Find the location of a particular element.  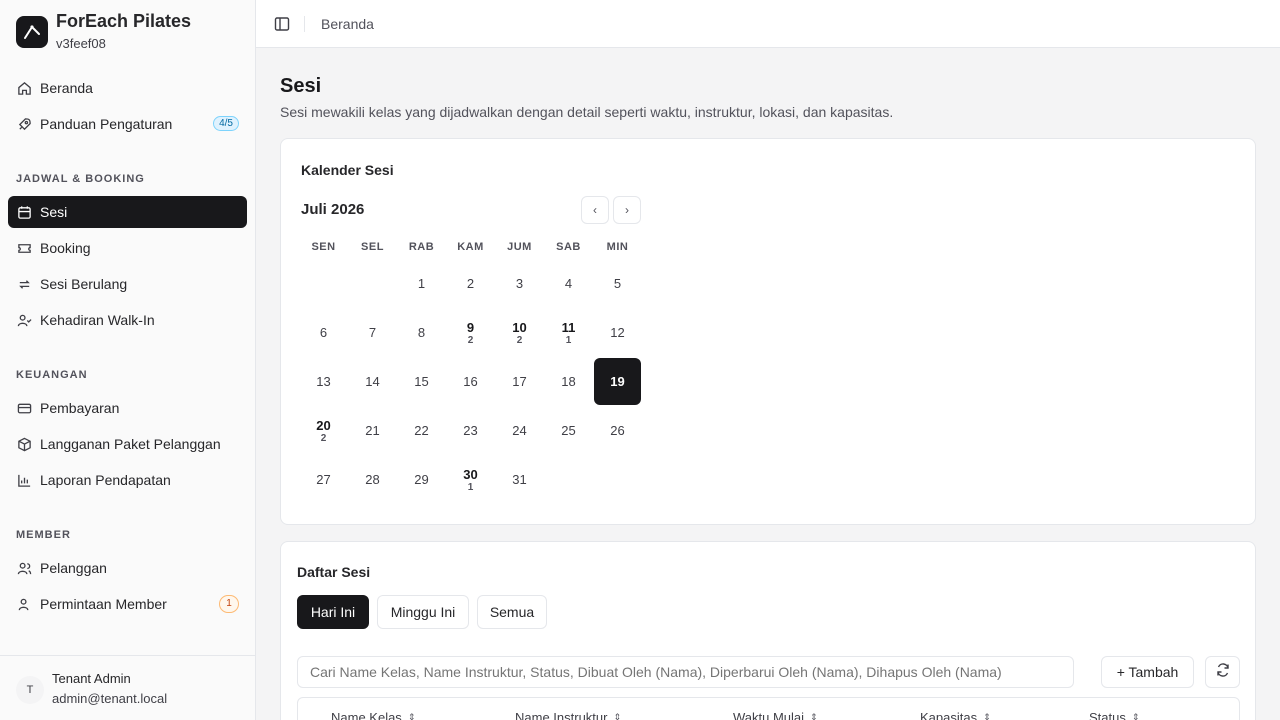

user-name: Tenant Admin is located at coordinates (91, 678).